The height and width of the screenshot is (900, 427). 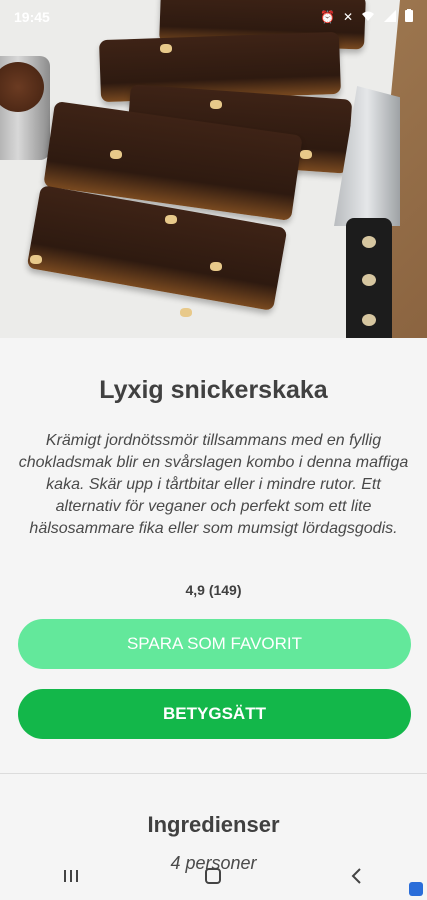 I want to click on home-icon, so click(x=213, y=876).